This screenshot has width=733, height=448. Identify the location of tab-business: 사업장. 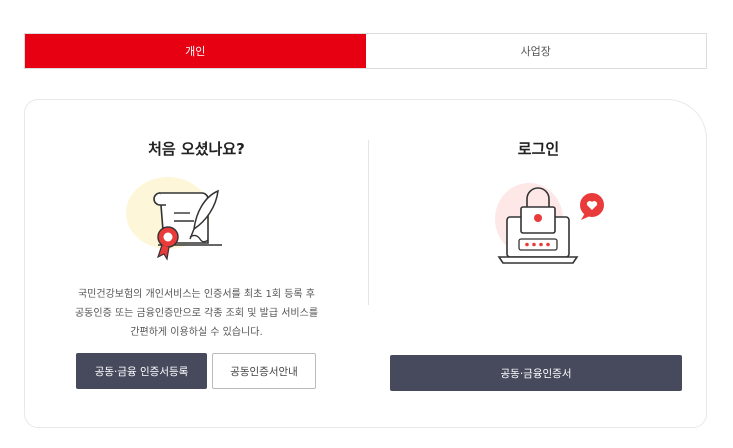
(535, 51).